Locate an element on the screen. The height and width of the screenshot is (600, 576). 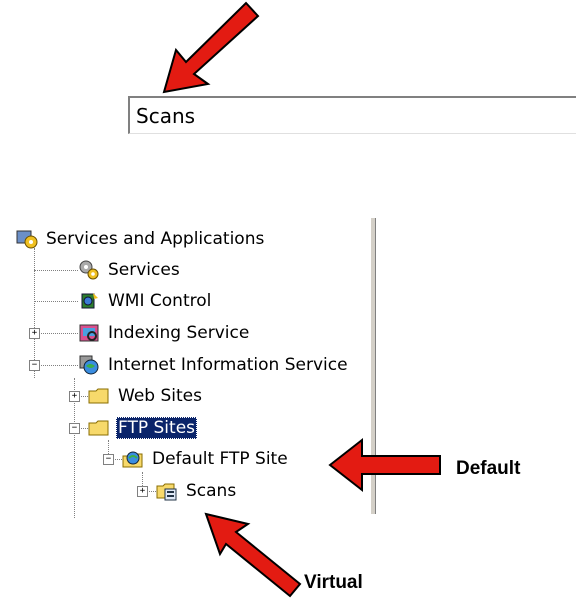
tree-item-services-and-applications: Services and Applications is located at coordinates (141, 239).